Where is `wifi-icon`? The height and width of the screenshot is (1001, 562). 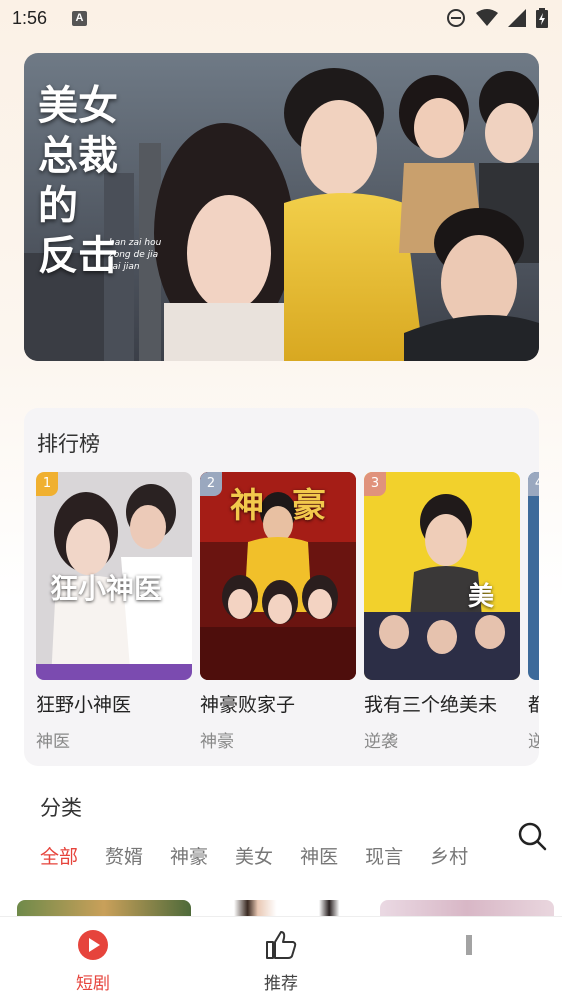
wifi-icon is located at coordinates (487, 17).